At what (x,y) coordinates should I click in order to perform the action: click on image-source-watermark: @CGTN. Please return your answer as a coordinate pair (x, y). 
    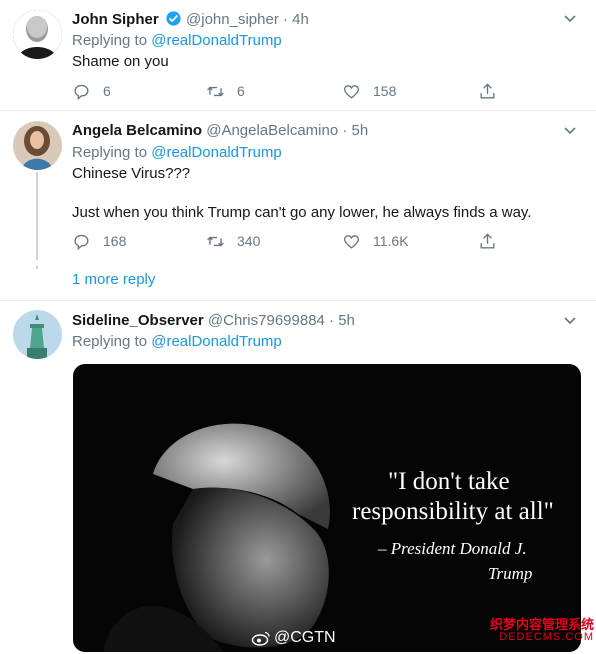
    Looking at the image, I should click on (293, 638).